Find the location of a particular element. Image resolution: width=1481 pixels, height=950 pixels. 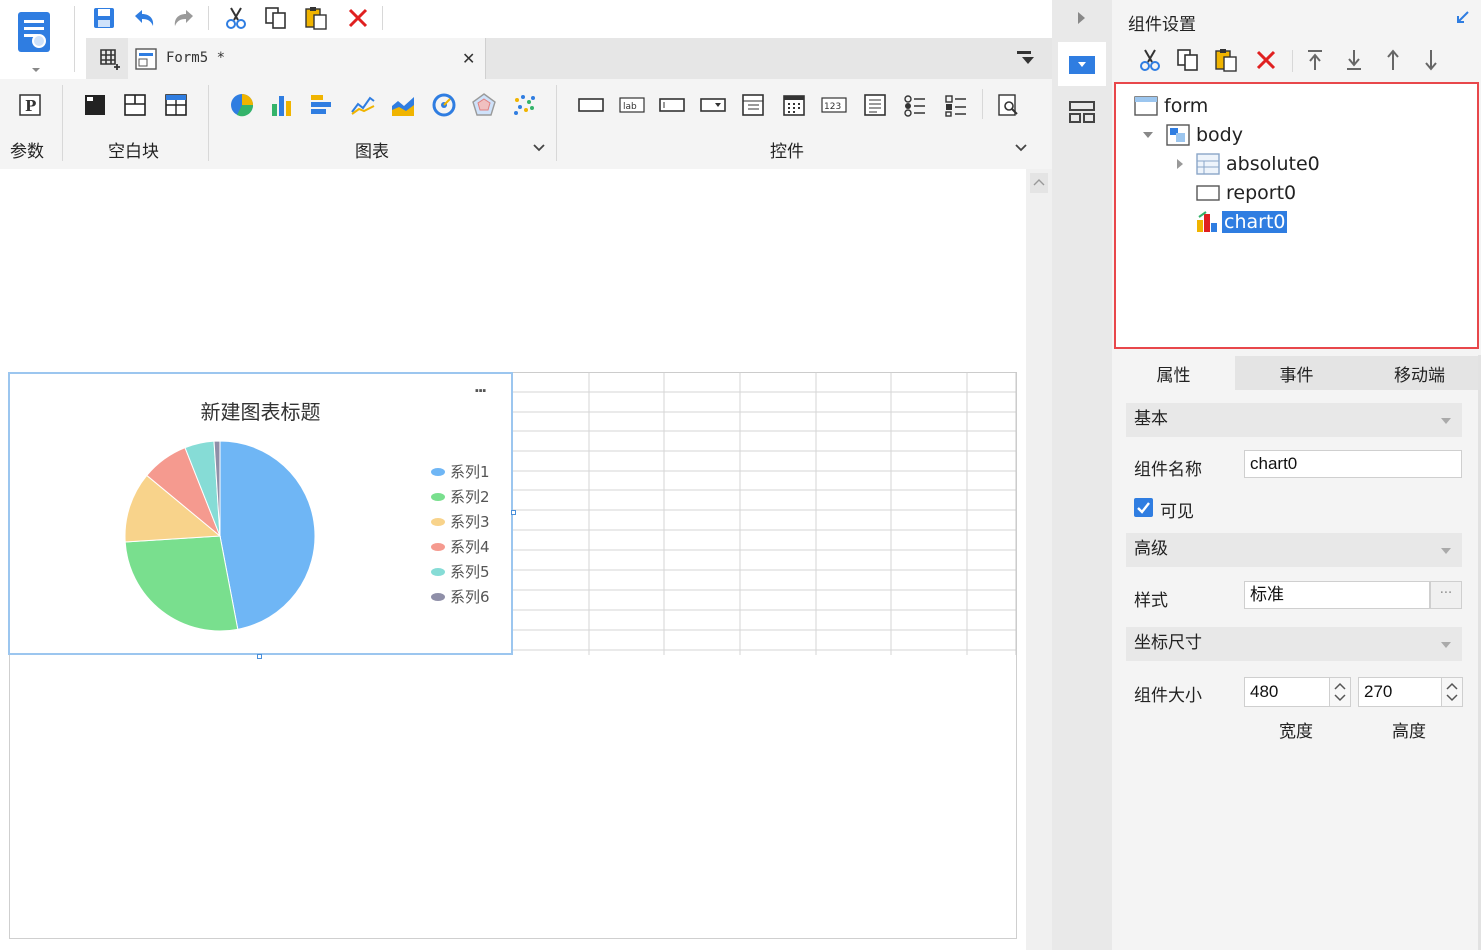

layout-panel-icon is located at coordinates (1082, 112).